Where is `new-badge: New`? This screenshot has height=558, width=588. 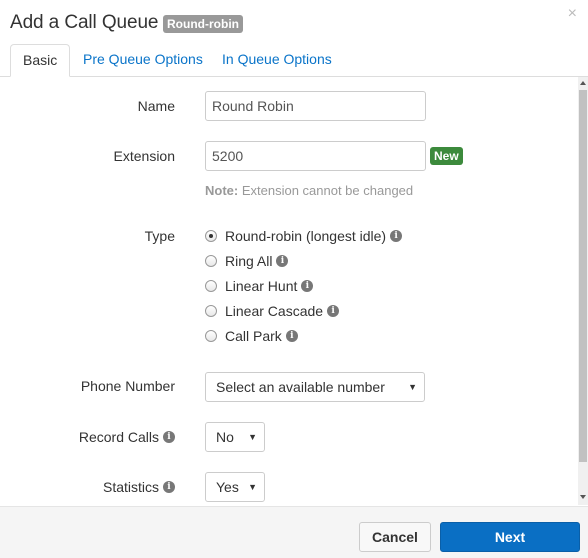 new-badge: New is located at coordinates (446, 156).